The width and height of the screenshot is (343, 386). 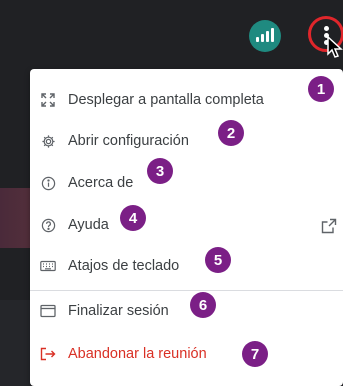 What do you see at coordinates (186, 266) in the screenshot?
I see `menu-item-keyboard-shortcuts: Atajos de teclado` at bounding box center [186, 266].